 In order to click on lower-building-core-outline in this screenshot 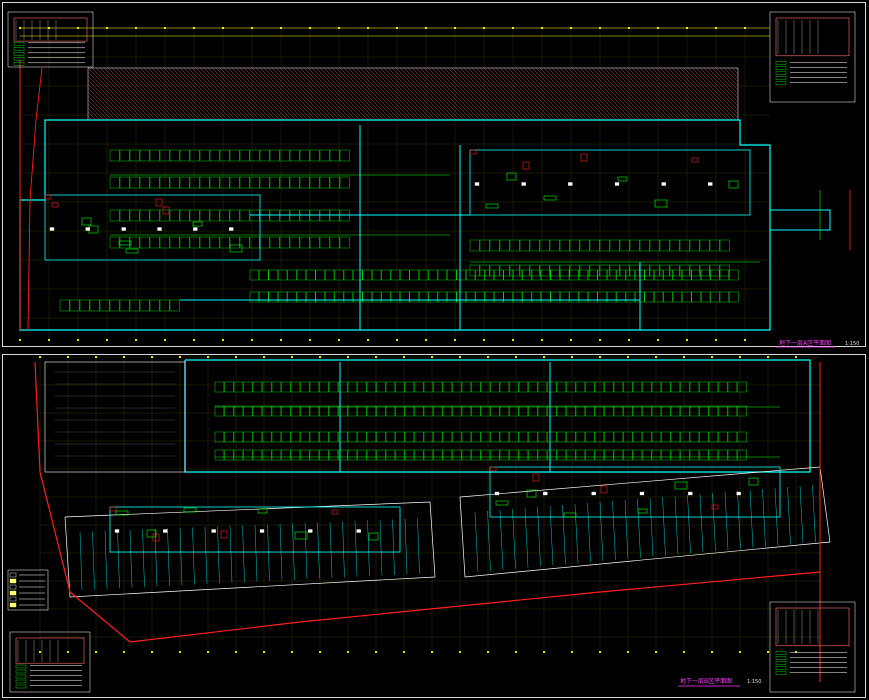, I will do `click(635, 492)`.